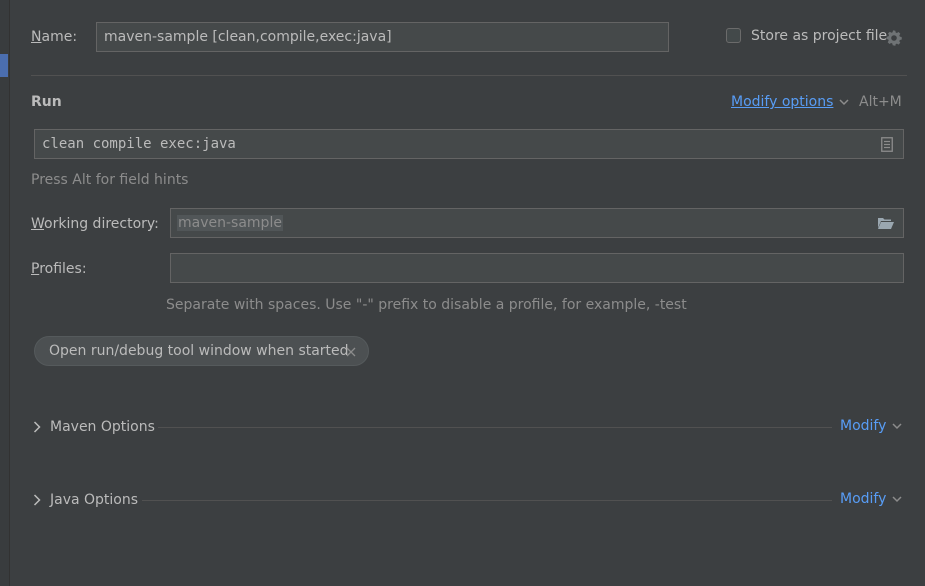 The height and width of the screenshot is (586, 925). I want to click on open-tool-window-chip: Open run/debug tool window when started, so click(201, 351).